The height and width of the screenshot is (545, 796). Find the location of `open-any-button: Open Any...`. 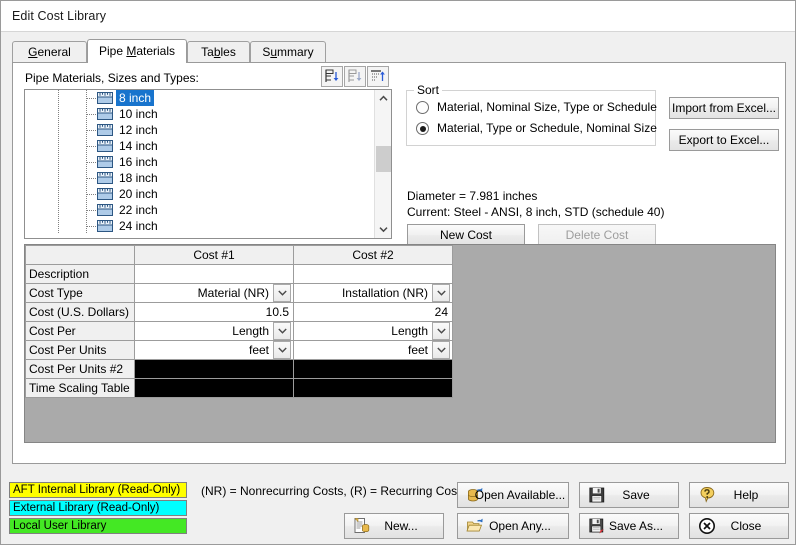

open-any-button: Open Any... is located at coordinates (513, 526).